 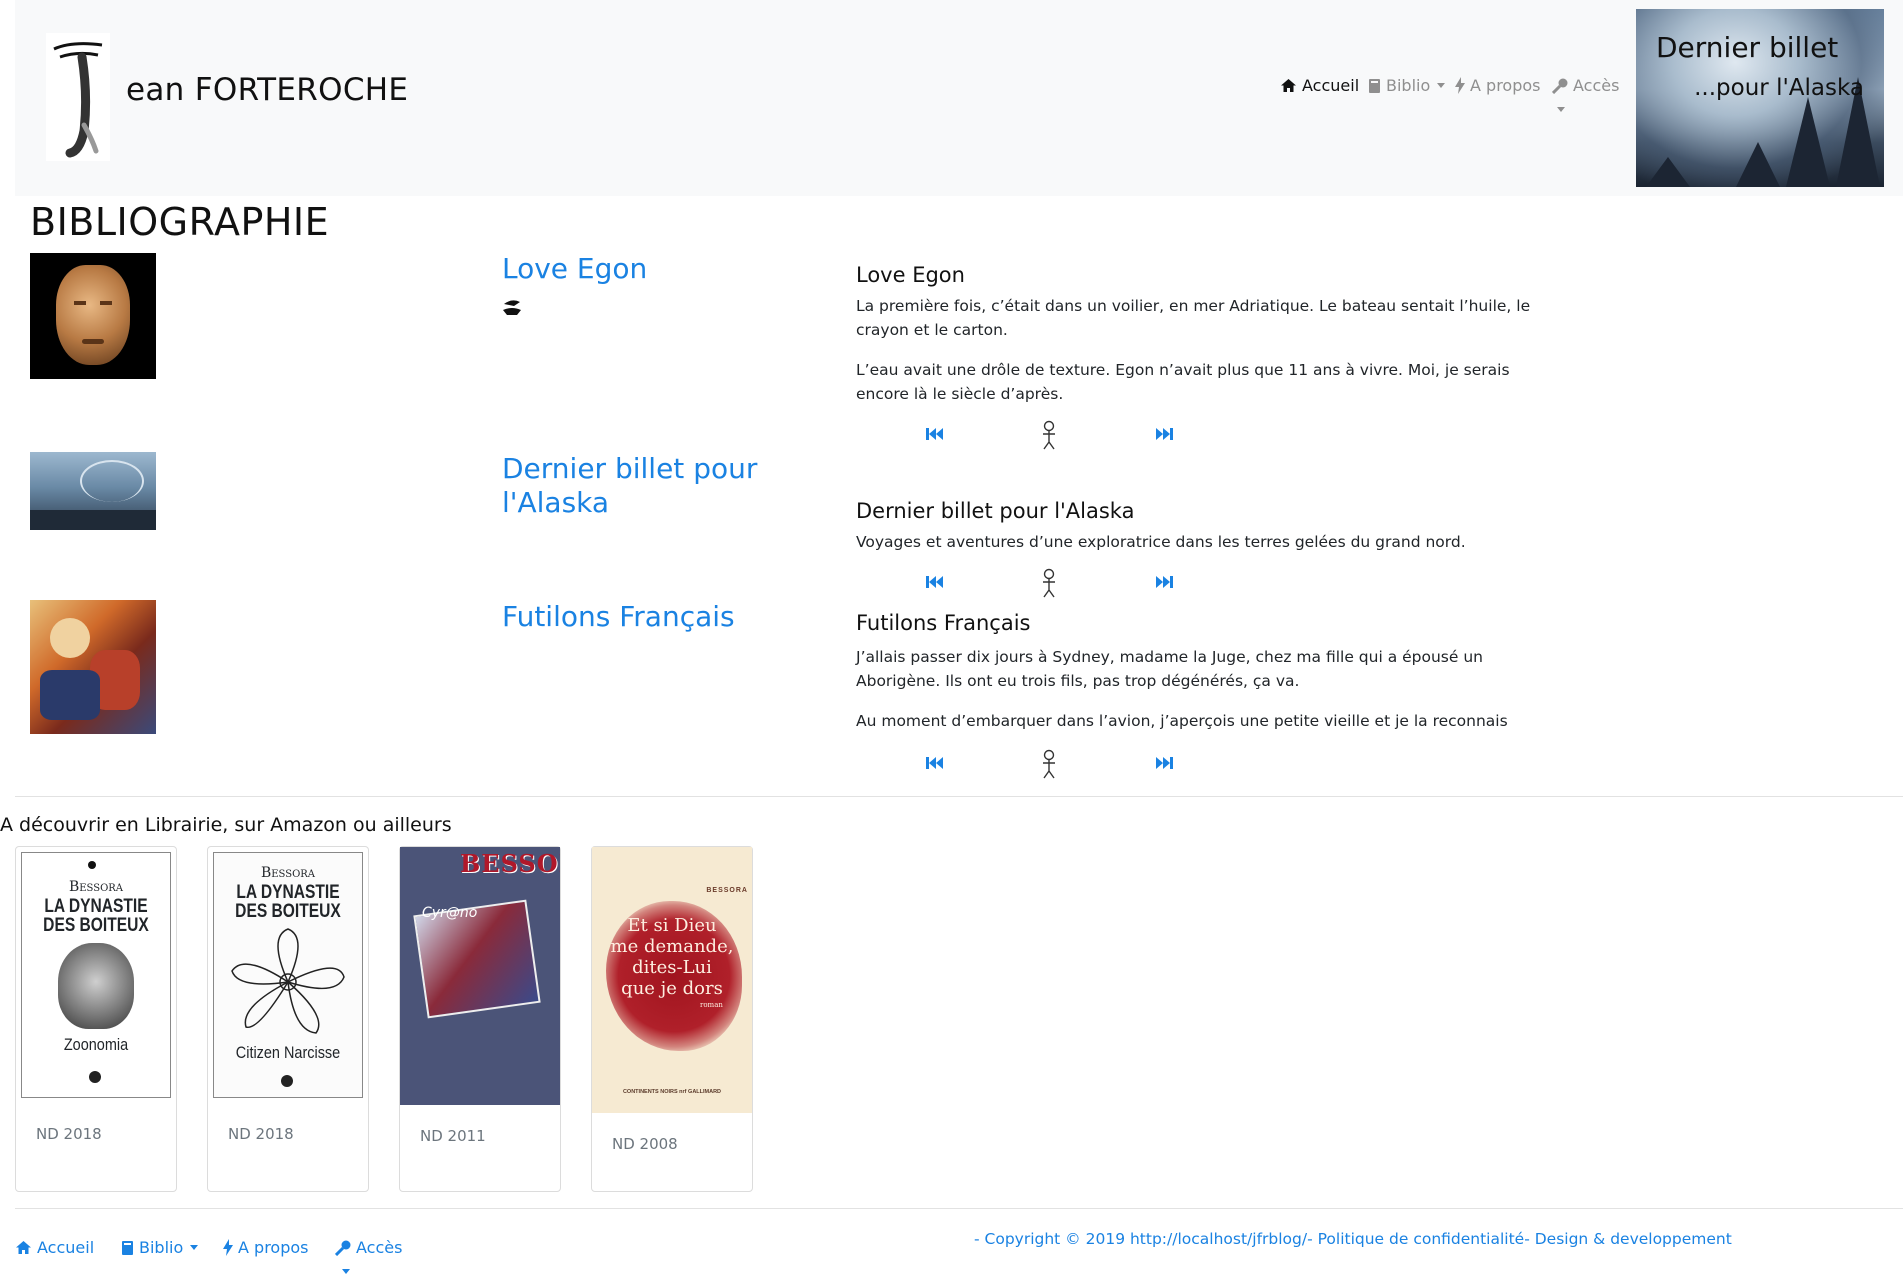 What do you see at coordinates (645, 1144) in the screenshot?
I see `book-year: ND 2008` at bounding box center [645, 1144].